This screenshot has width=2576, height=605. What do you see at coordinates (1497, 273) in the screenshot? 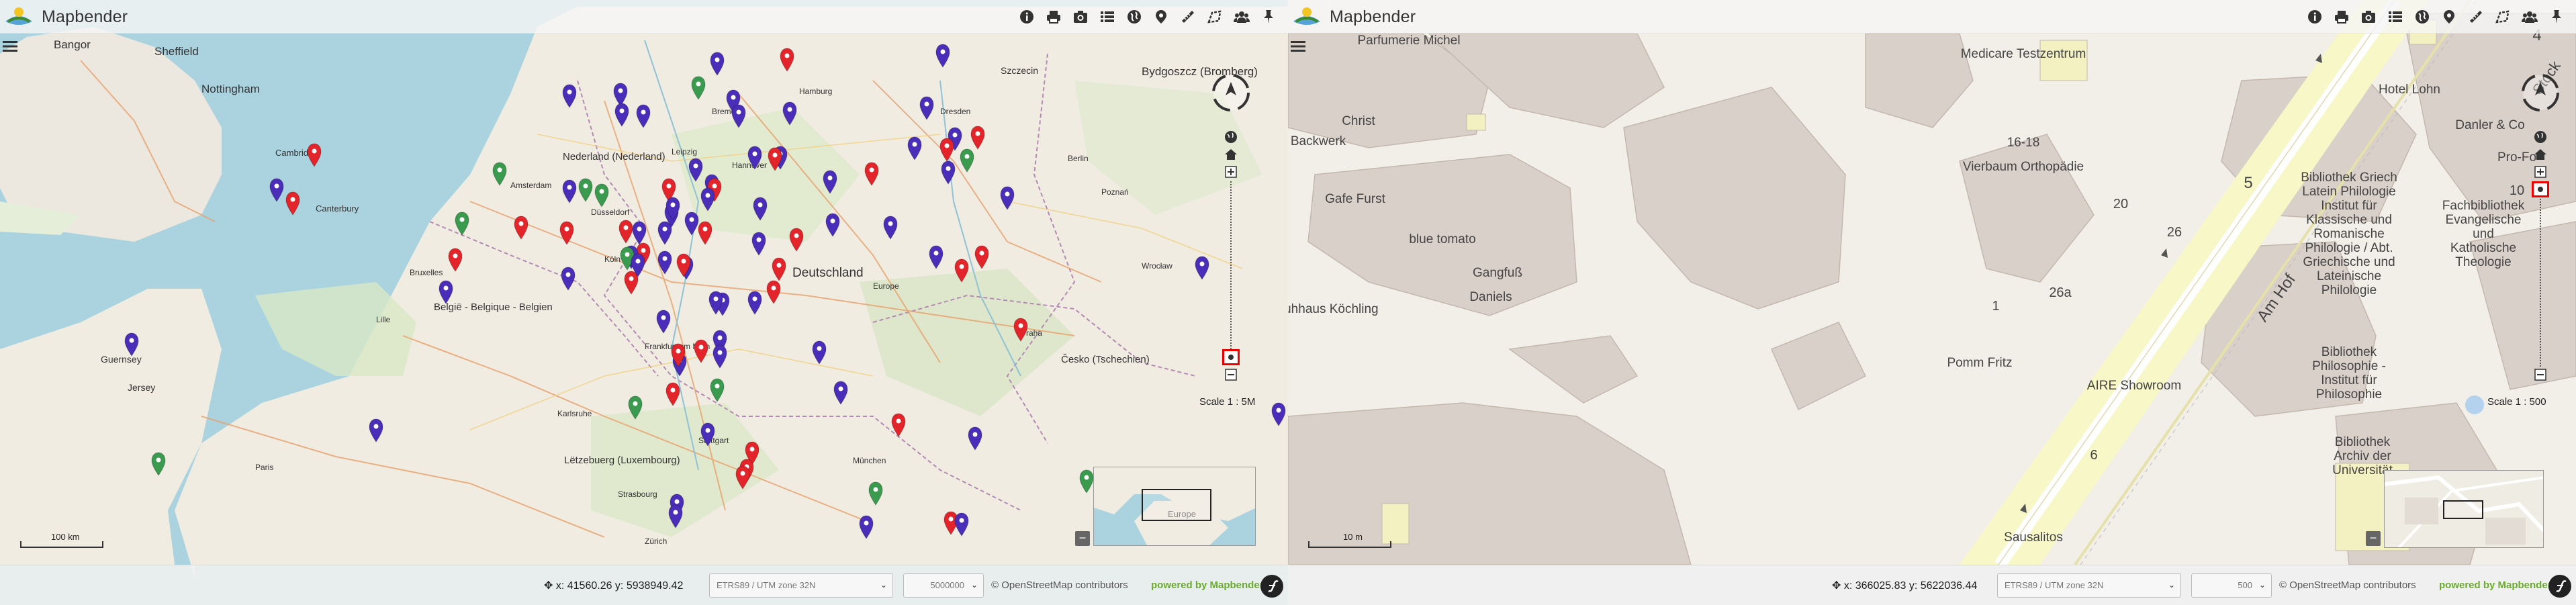
I see `map-label: Gangfuß` at bounding box center [1497, 273].